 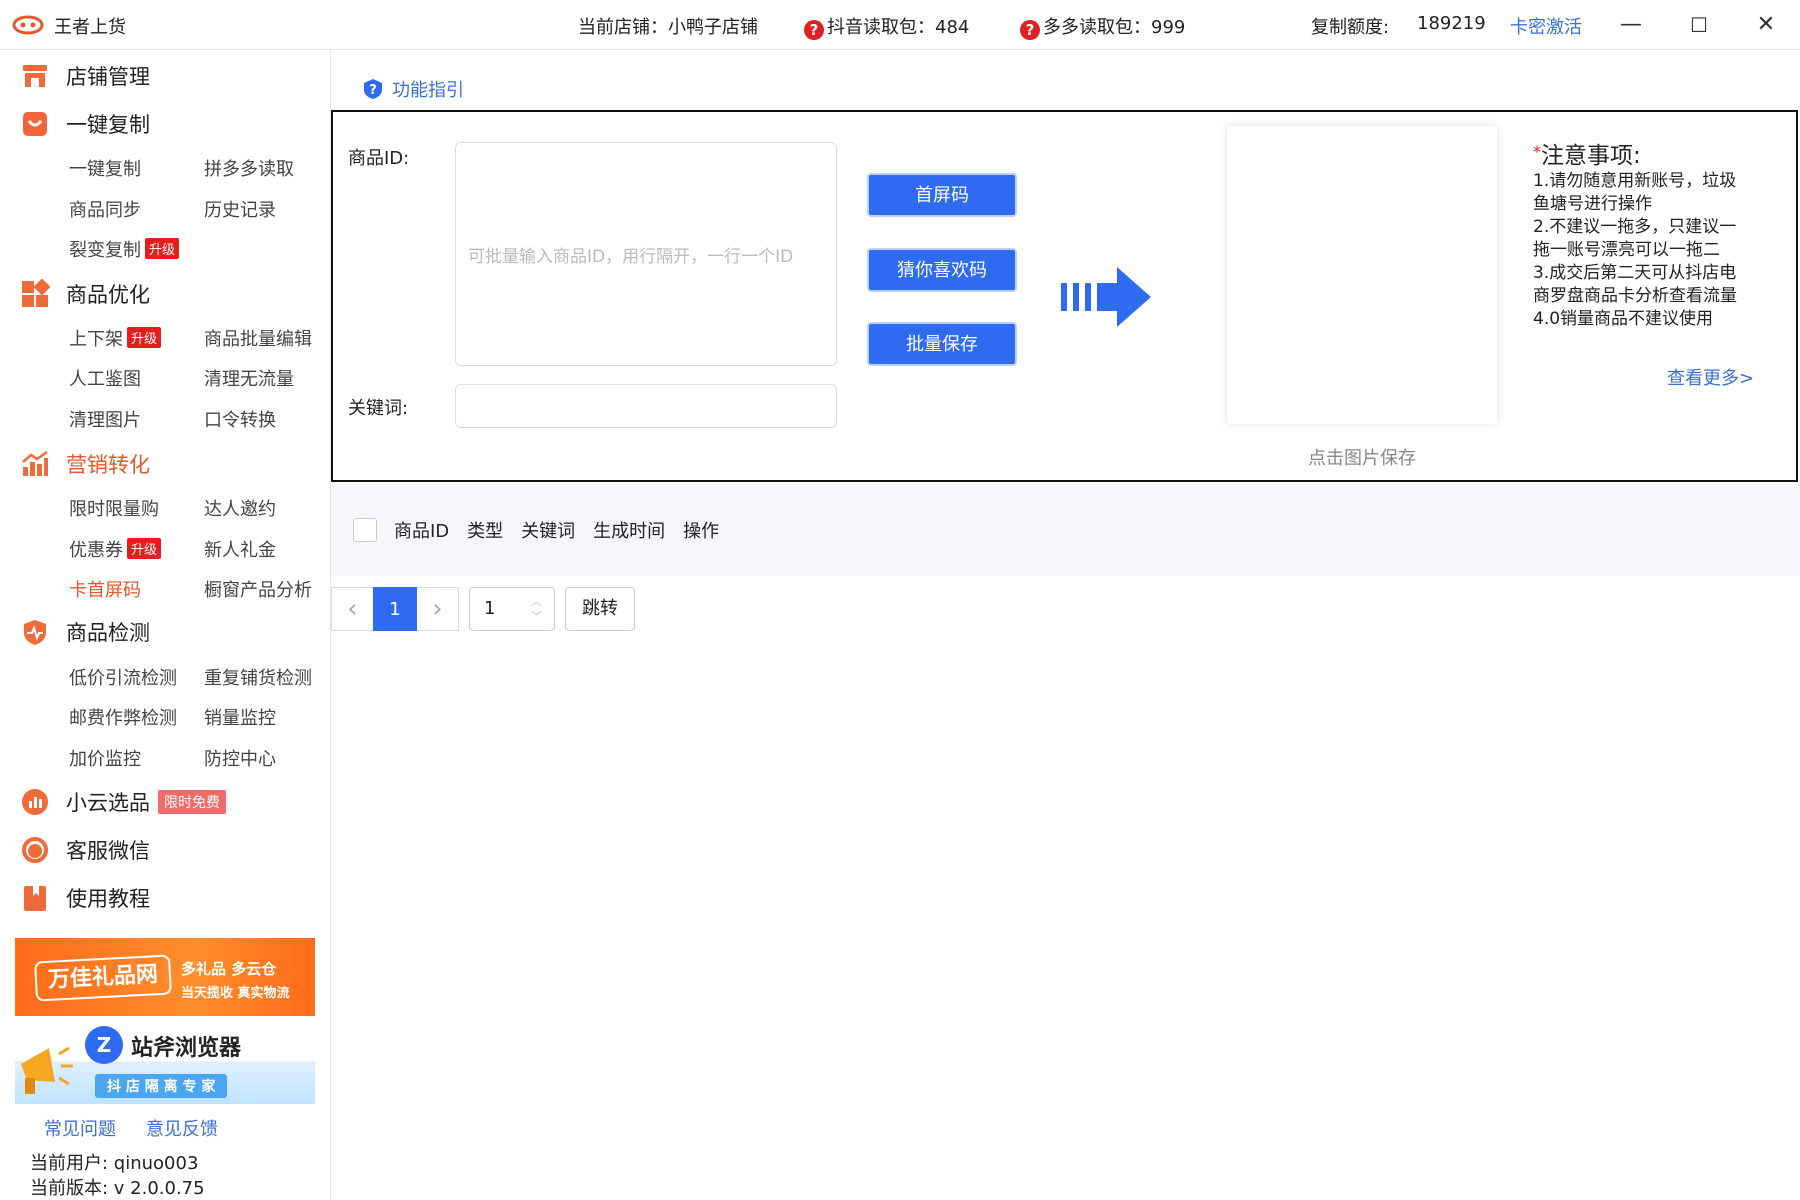 I want to click on close-button: ✕, so click(x=1766, y=25).